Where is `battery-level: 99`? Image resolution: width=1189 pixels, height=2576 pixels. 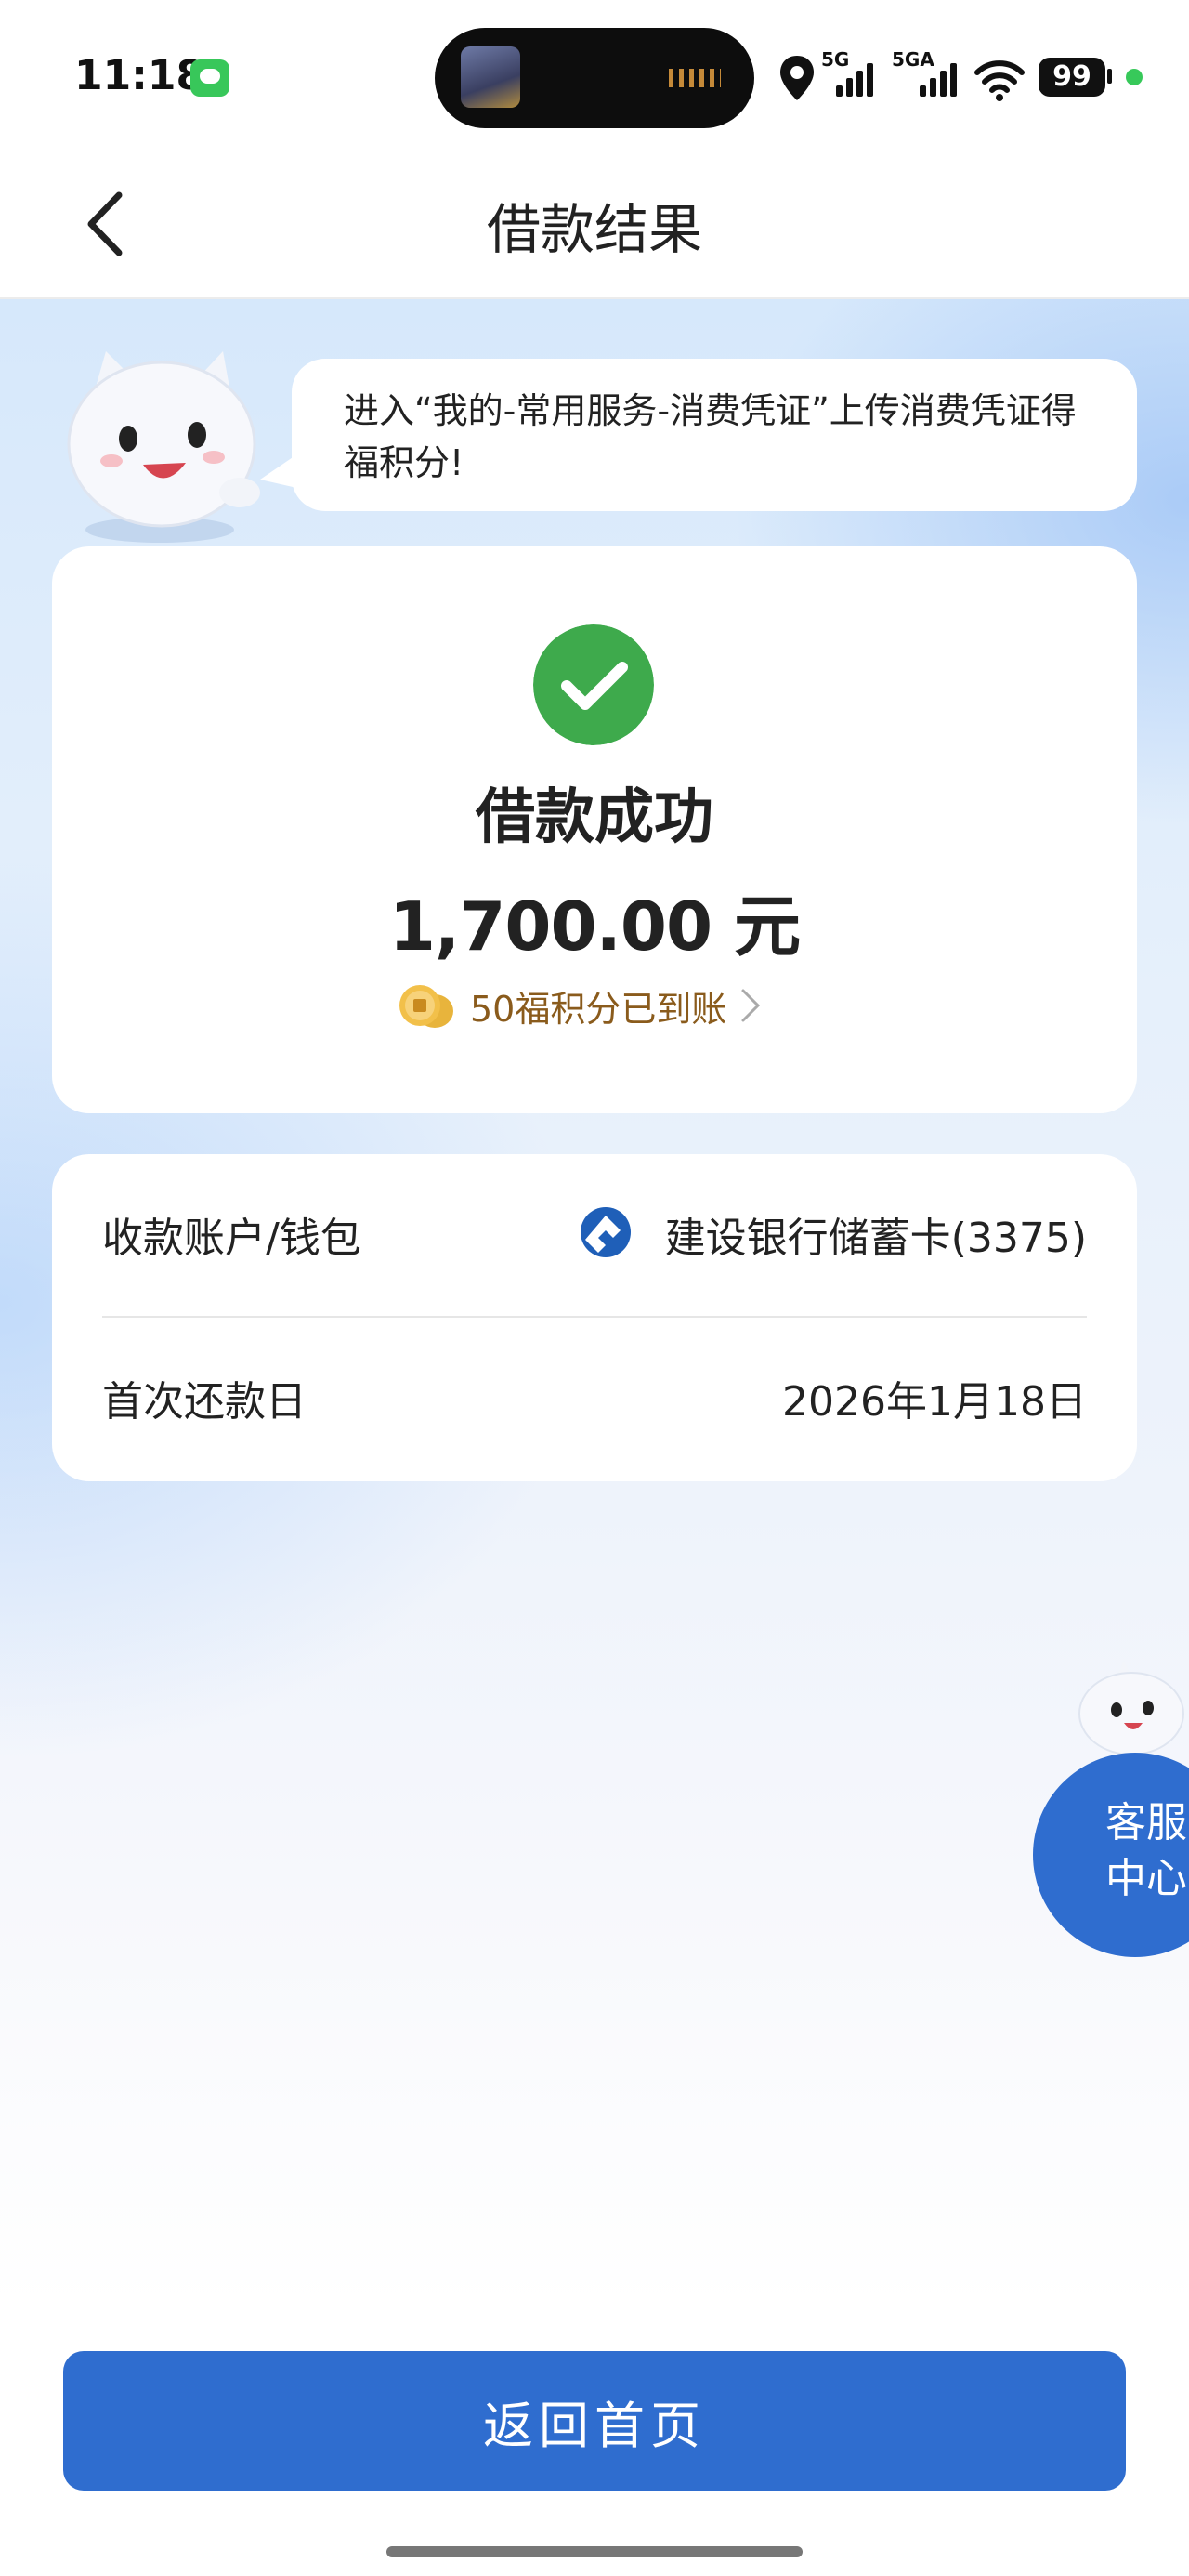
battery-level: 99 is located at coordinates (1072, 76).